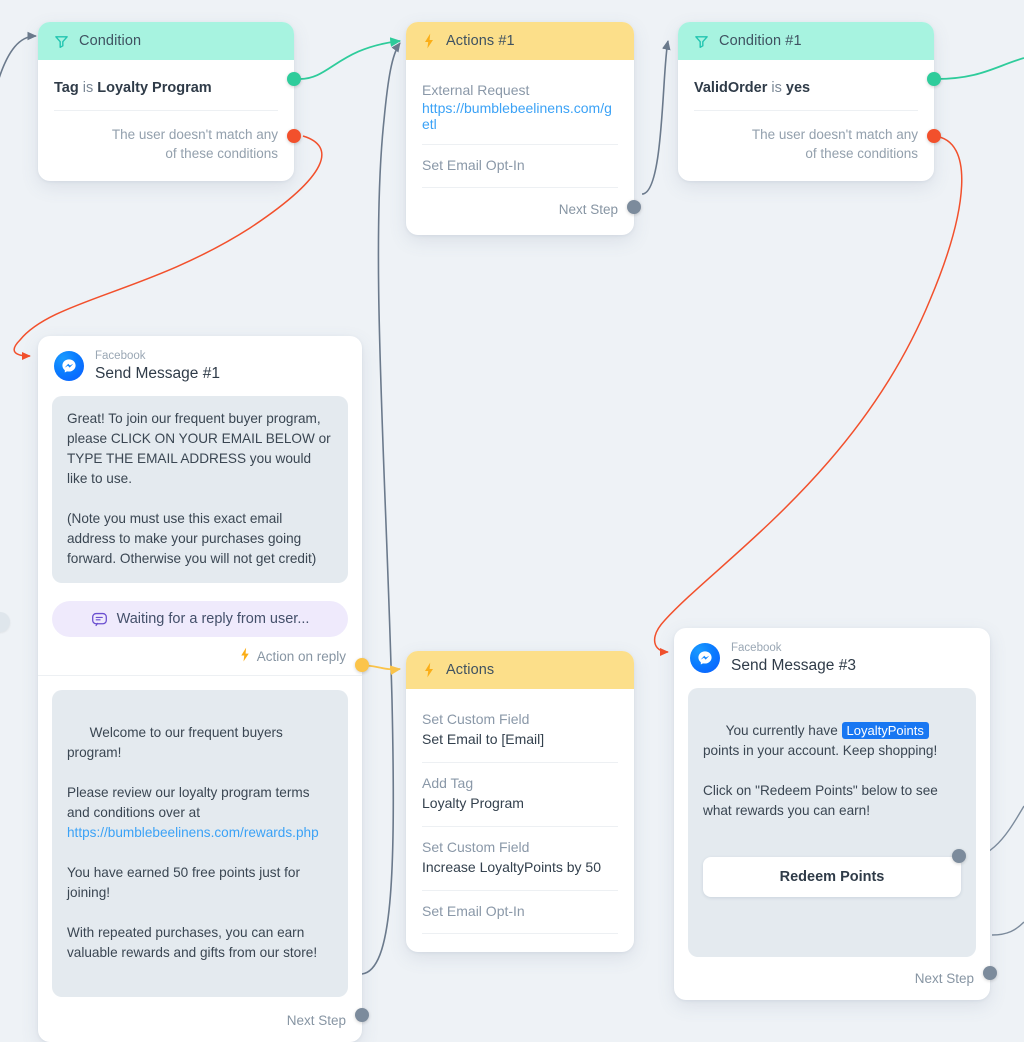  What do you see at coordinates (520, 41) in the screenshot?
I see `node-actions-1-header: Actions #1` at bounding box center [520, 41].